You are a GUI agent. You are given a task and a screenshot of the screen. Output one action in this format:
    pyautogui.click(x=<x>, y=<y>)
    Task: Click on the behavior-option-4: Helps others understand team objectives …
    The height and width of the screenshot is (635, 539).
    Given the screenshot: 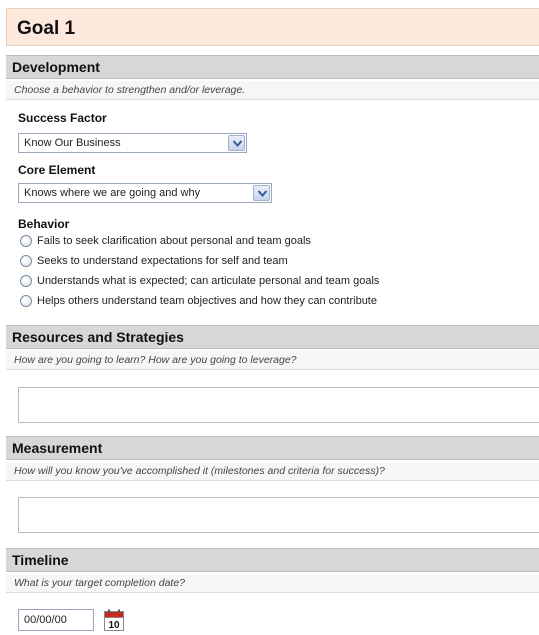 What is the action you would take?
    pyautogui.click(x=198, y=301)
    